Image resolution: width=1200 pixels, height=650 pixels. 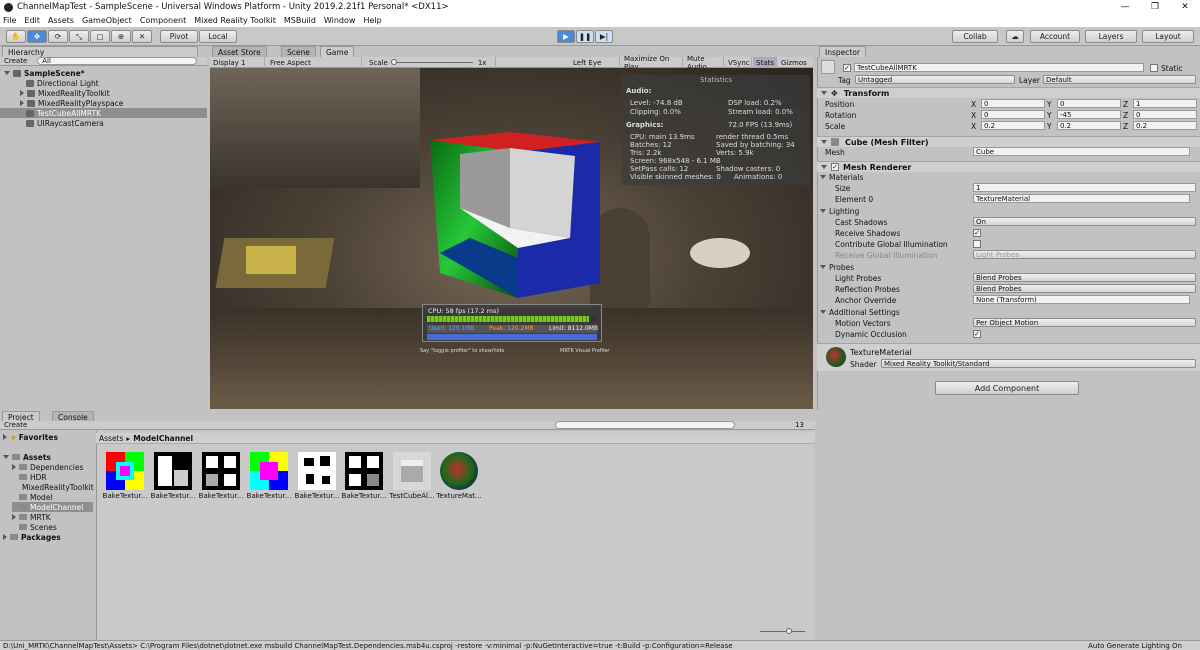 I want to click on mesh-renderer-enabled-checkbox: ✓, so click(x=835, y=167).